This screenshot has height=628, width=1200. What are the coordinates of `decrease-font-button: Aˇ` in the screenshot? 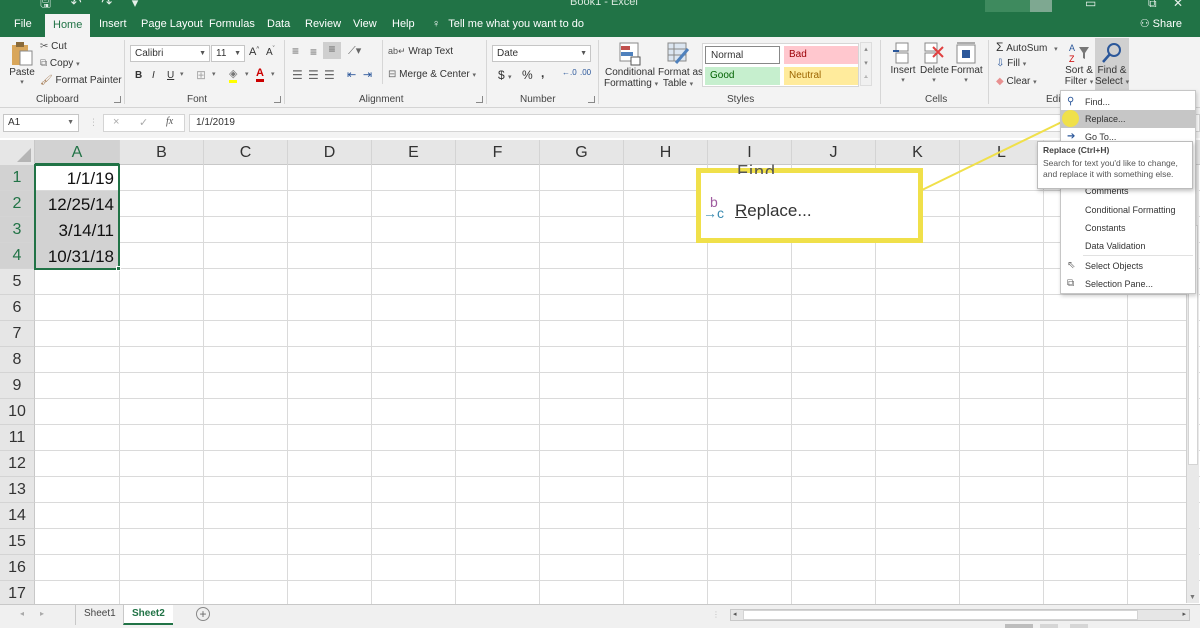 It's located at (270, 52).